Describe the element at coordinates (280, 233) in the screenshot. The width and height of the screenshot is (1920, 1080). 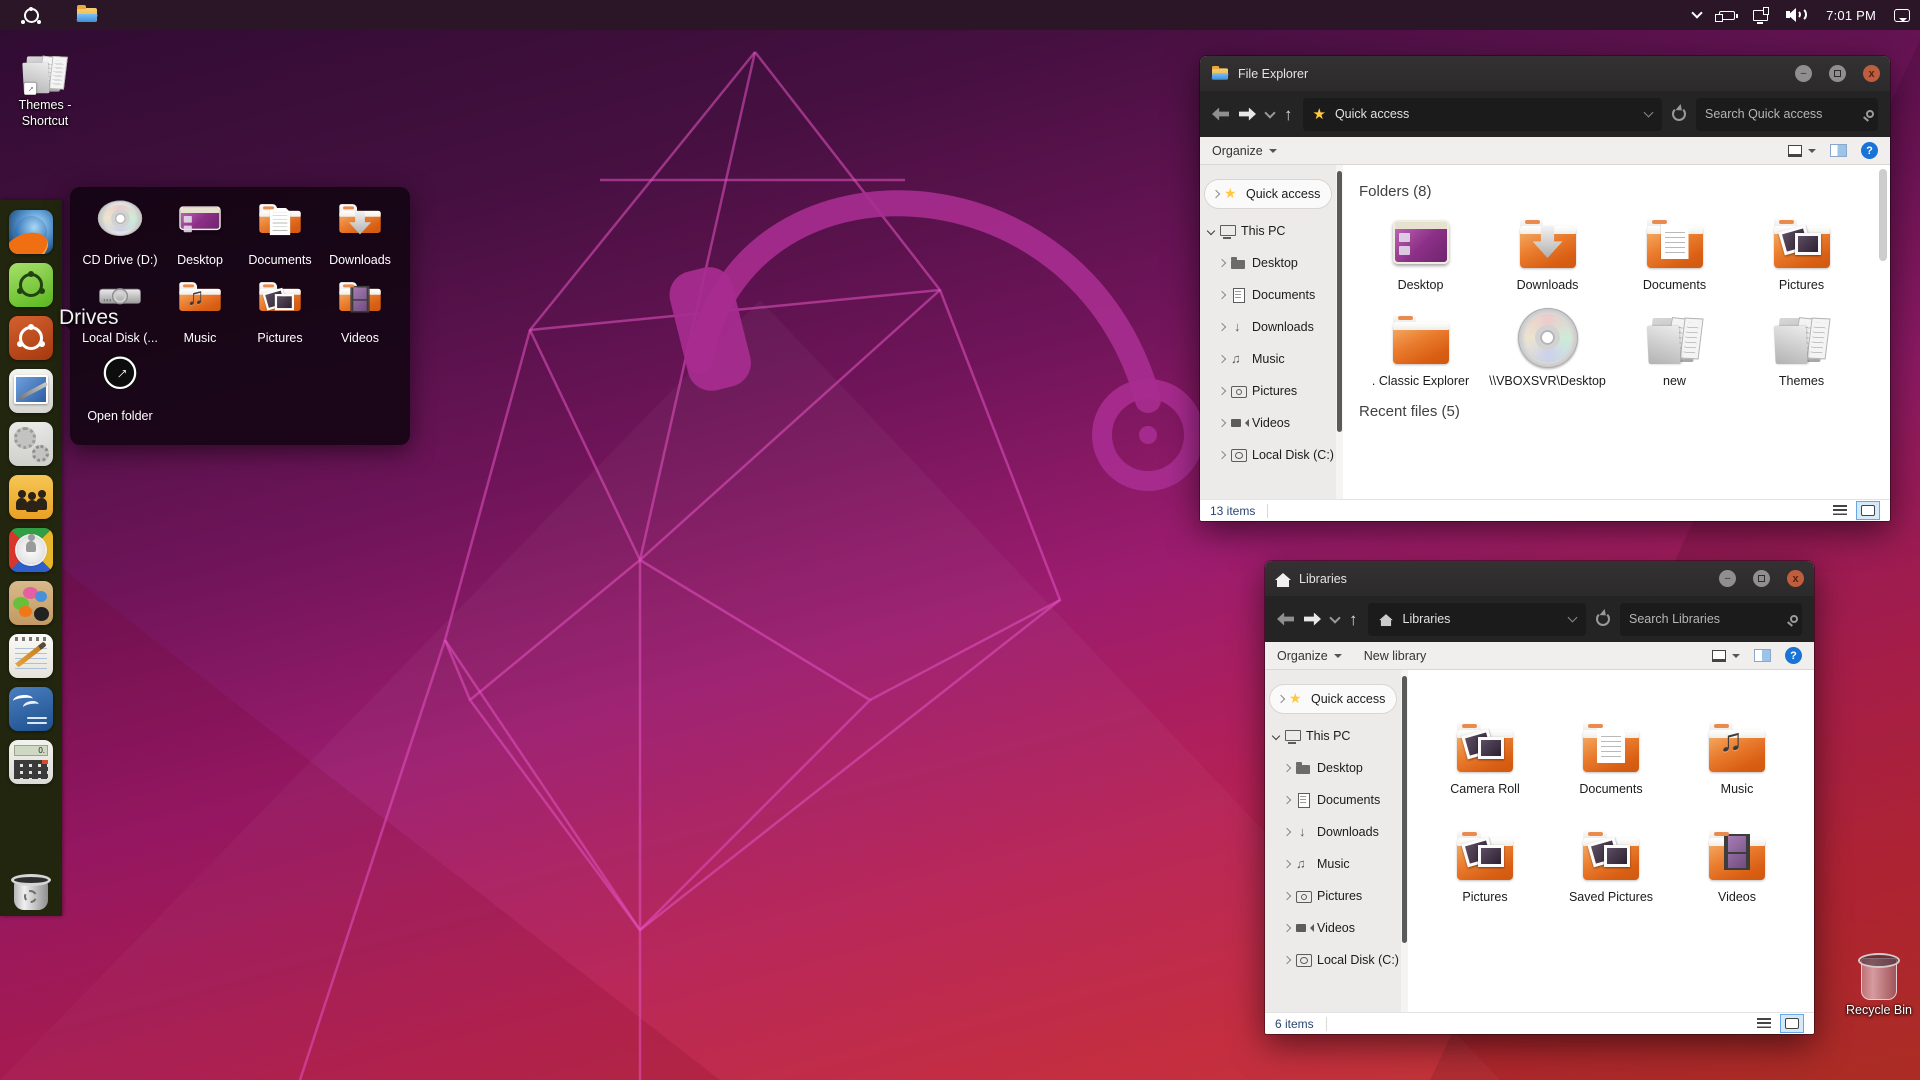
I see `flyout-item-documents: Documents` at that location.